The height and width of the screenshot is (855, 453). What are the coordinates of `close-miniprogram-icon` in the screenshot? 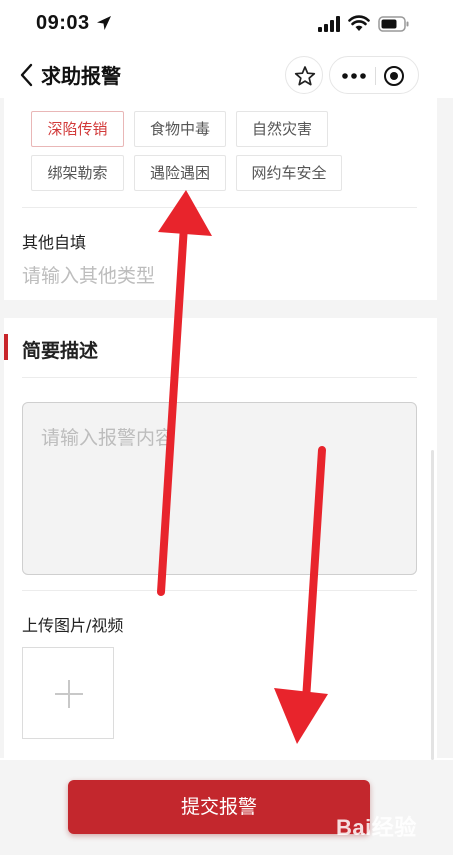 It's located at (394, 76).